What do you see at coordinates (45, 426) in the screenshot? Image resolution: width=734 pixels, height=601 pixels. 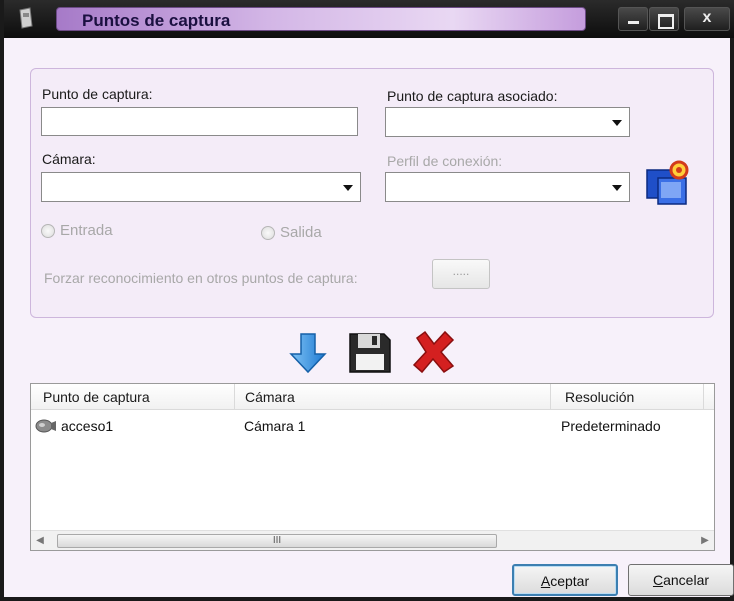 I see `camera-icon` at bounding box center [45, 426].